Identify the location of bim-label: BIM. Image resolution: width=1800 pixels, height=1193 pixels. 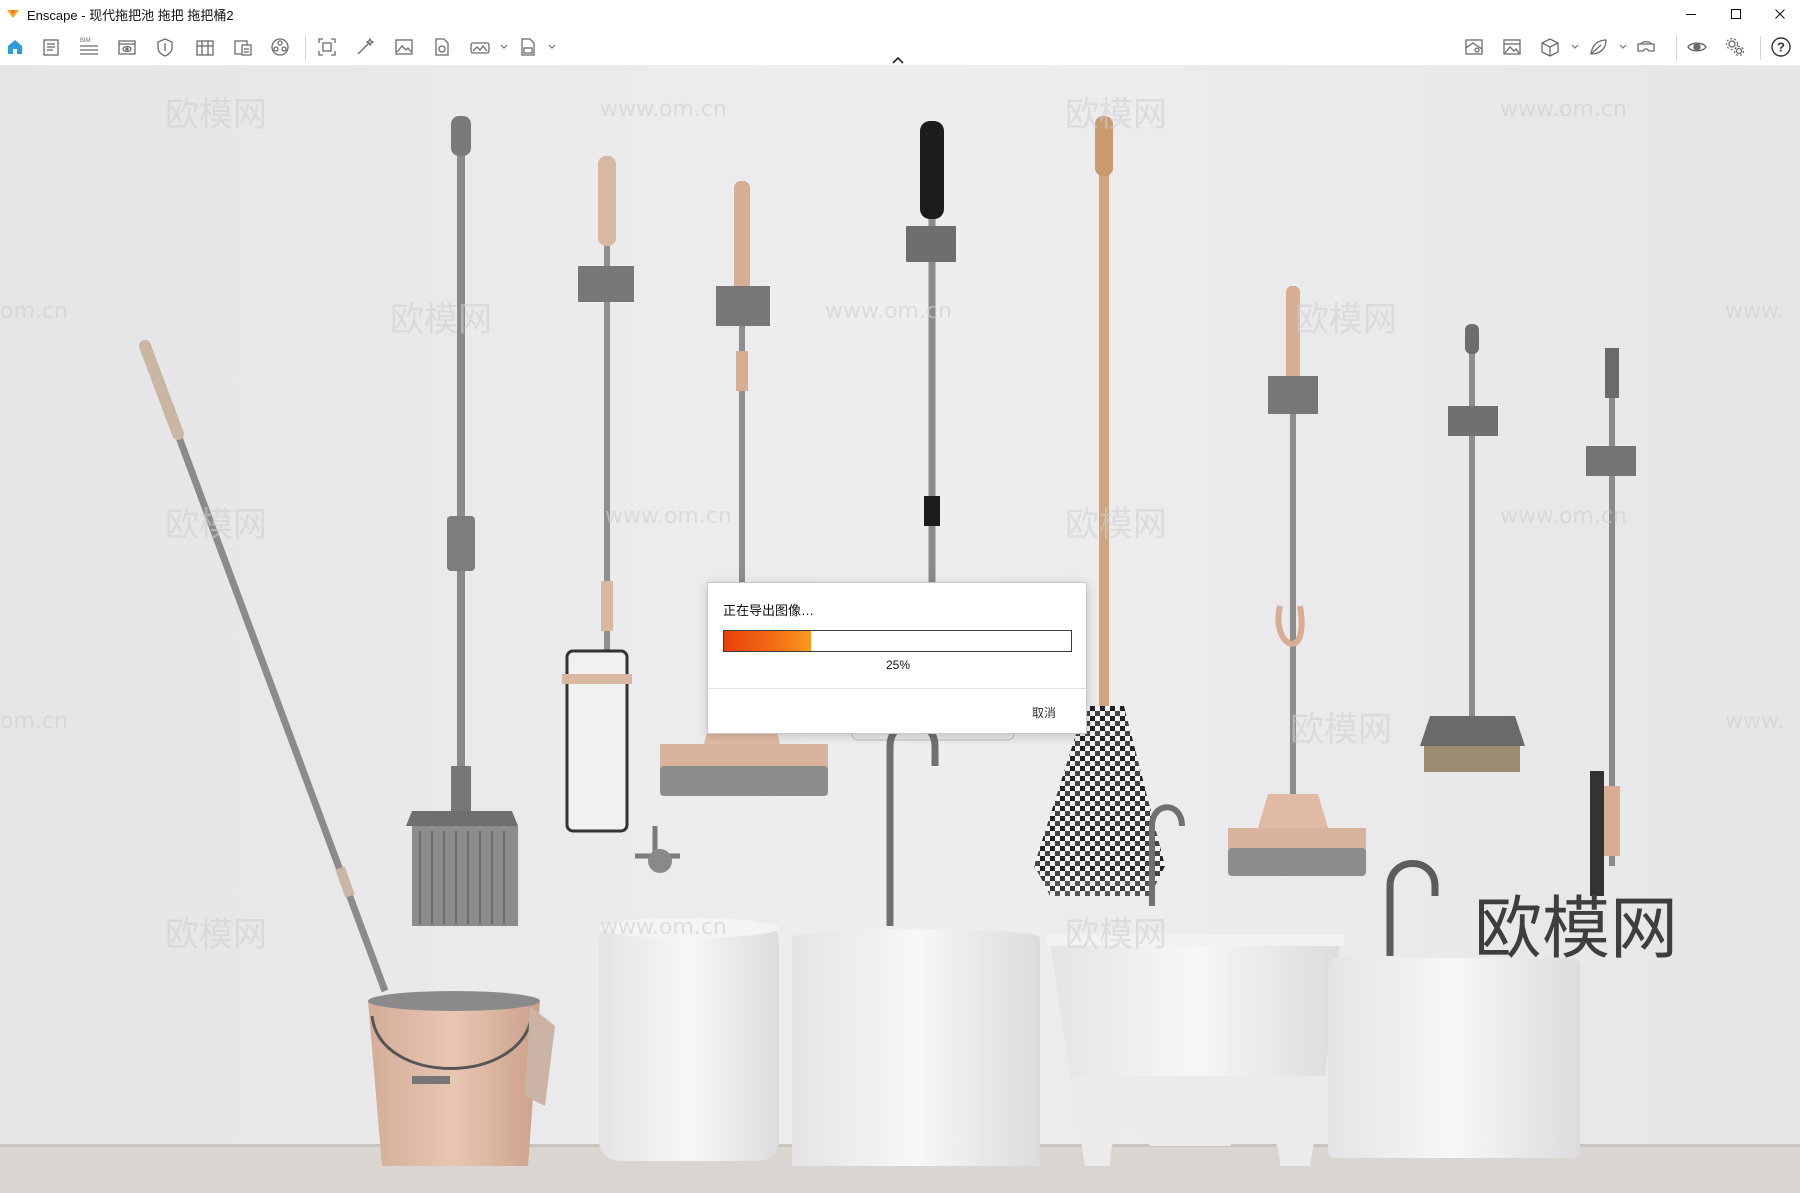
(85, 41).